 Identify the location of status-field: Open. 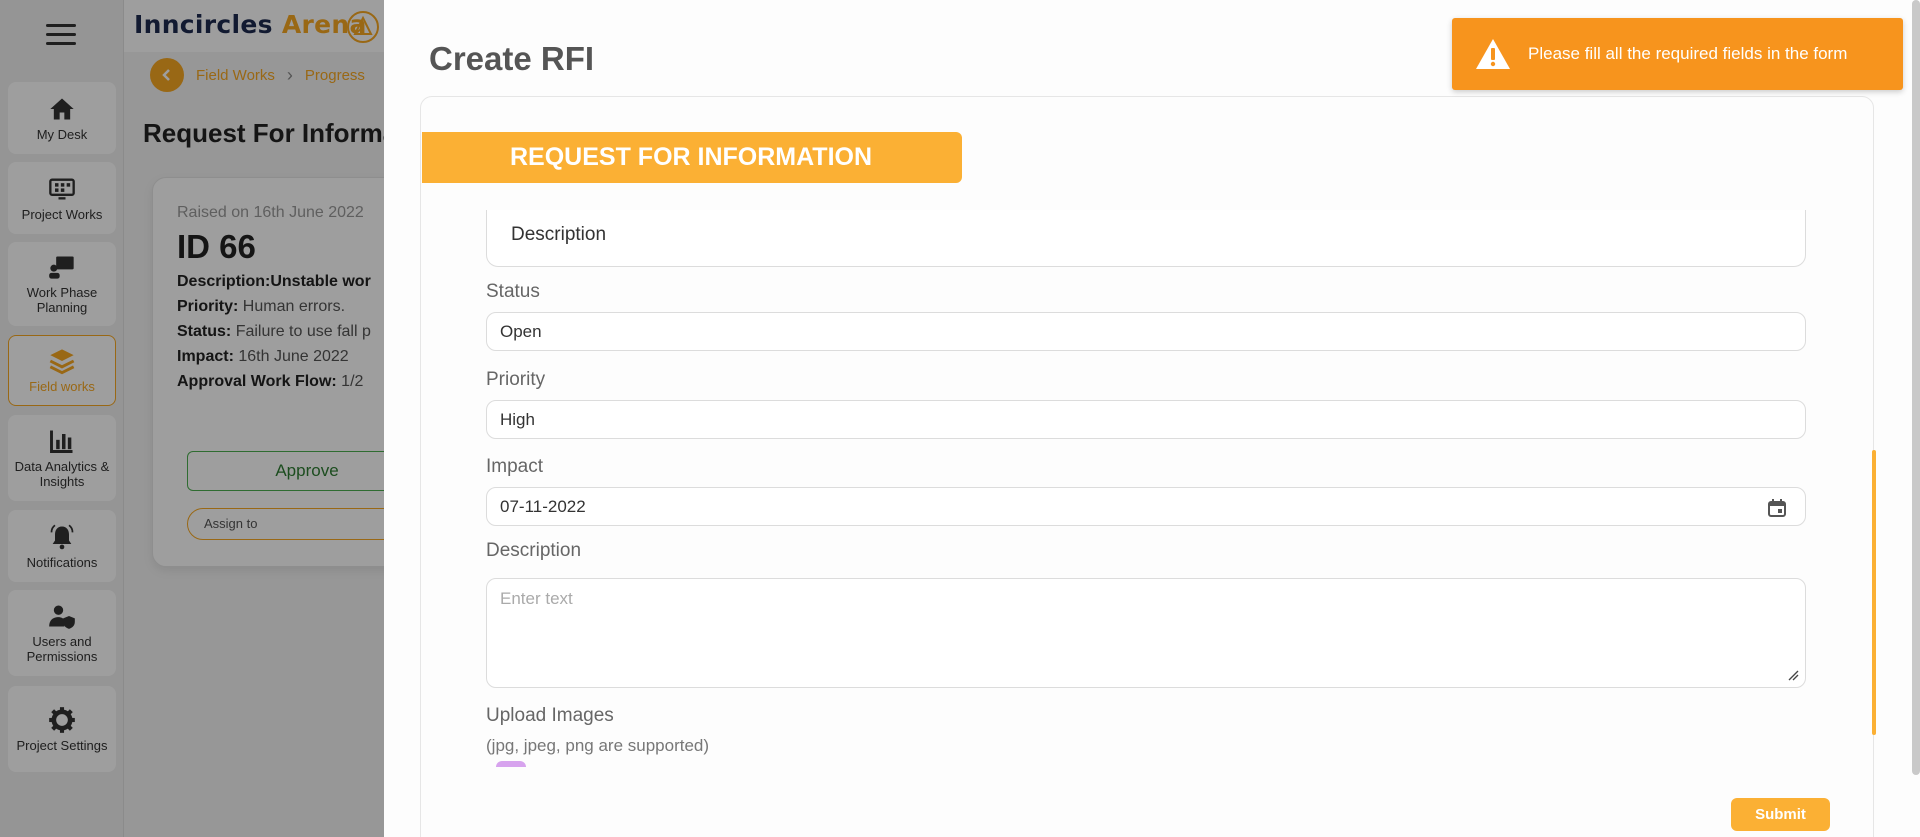
(1146, 331).